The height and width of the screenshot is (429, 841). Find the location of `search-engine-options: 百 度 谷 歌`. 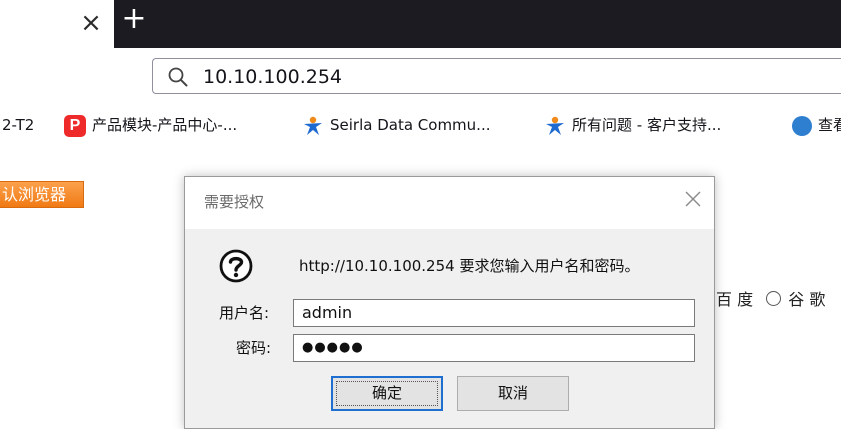

search-engine-options: 百 度 谷 歌 is located at coordinates (770, 300).